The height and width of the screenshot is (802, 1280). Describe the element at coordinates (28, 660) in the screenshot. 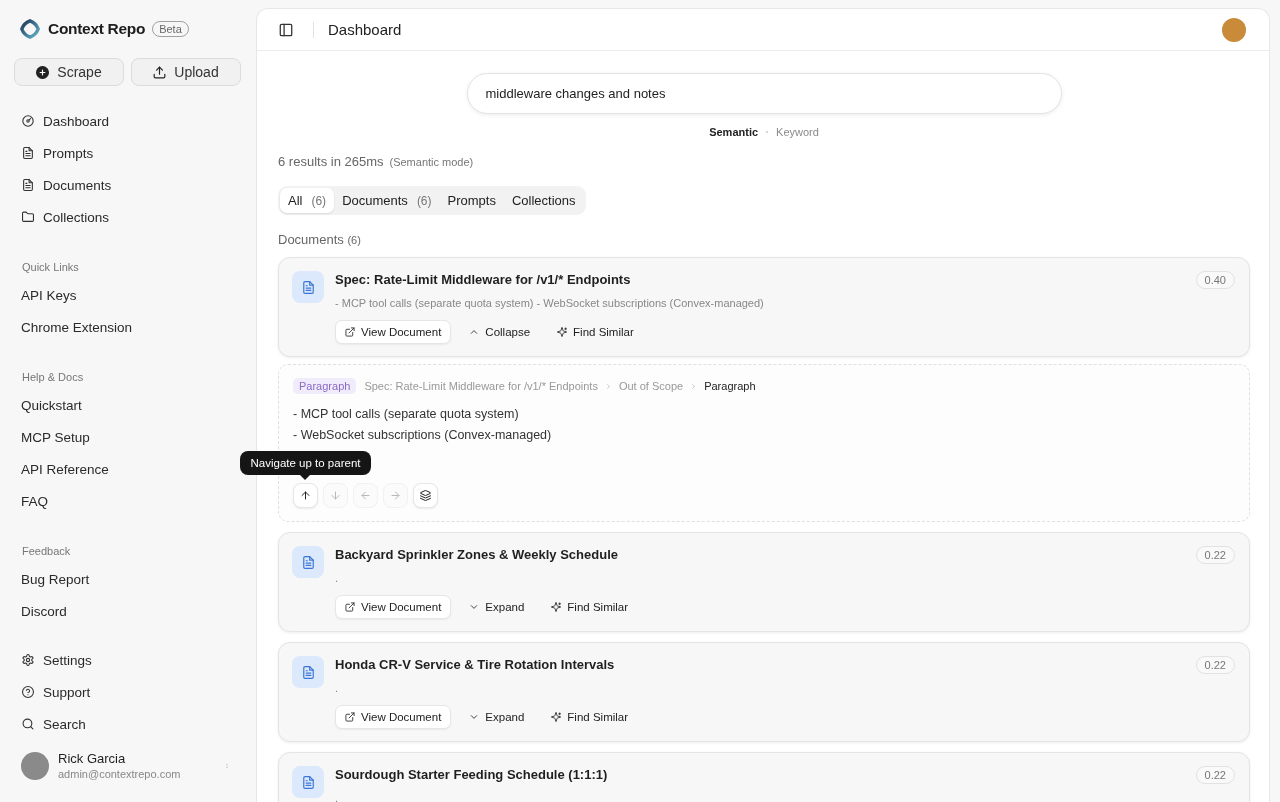

I see `settings-icon` at that location.